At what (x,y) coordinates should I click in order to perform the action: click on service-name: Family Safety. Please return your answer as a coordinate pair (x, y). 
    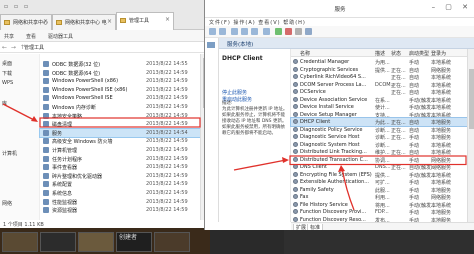
    Looking at the image, I should click on (317, 189).